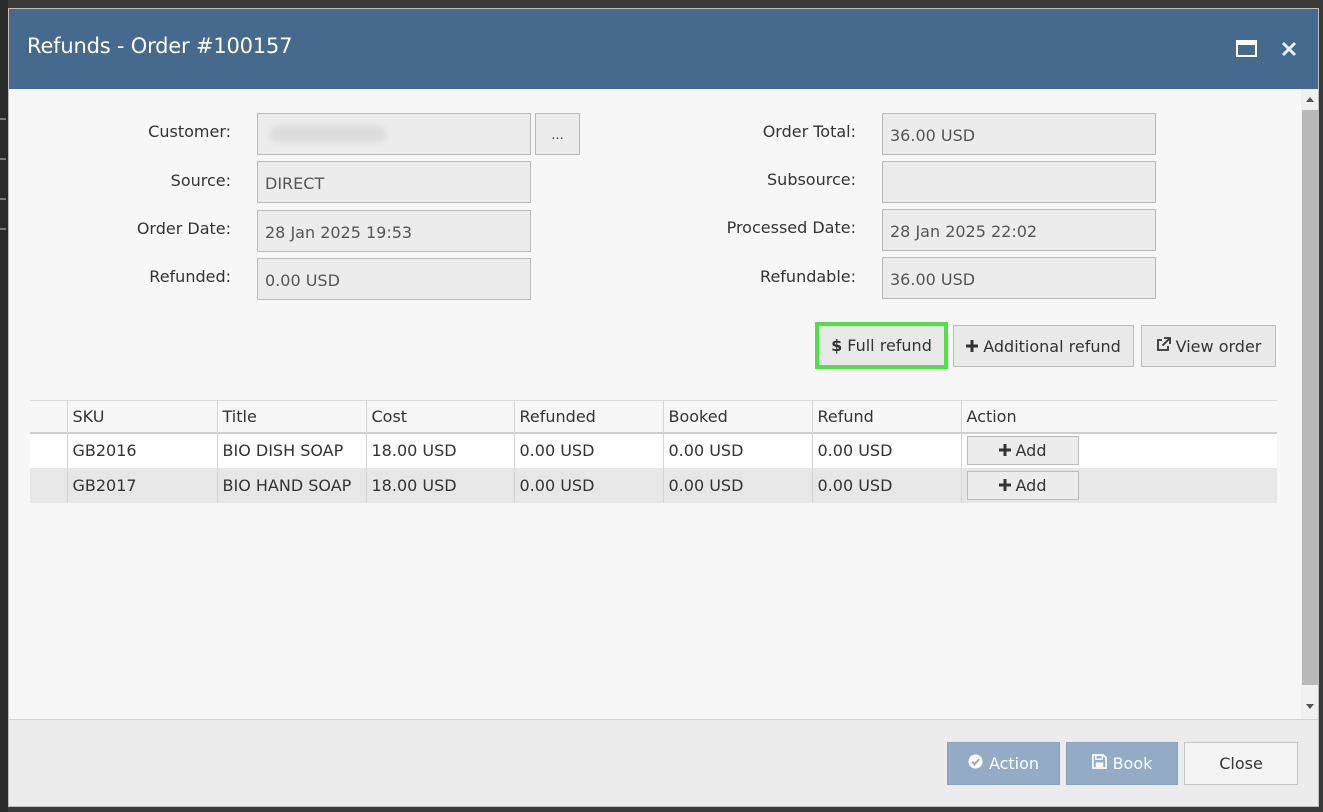 The height and width of the screenshot is (812, 1323). What do you see at coordinates (440, 417) in the screenshot?
I see `column-header-cost: Cost` at bounding box center [440, 417].